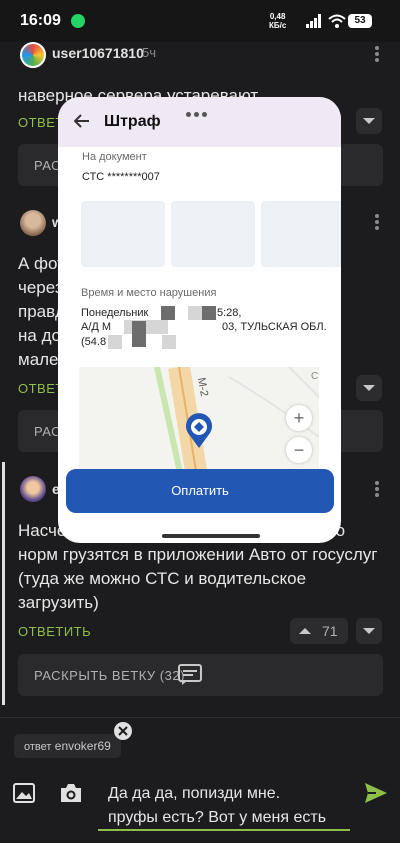 The image size is (400, 843). Describe the element at coordinates (278, 25) in the screenshot. I see `network-speed-unit: КБ/с` at that location.